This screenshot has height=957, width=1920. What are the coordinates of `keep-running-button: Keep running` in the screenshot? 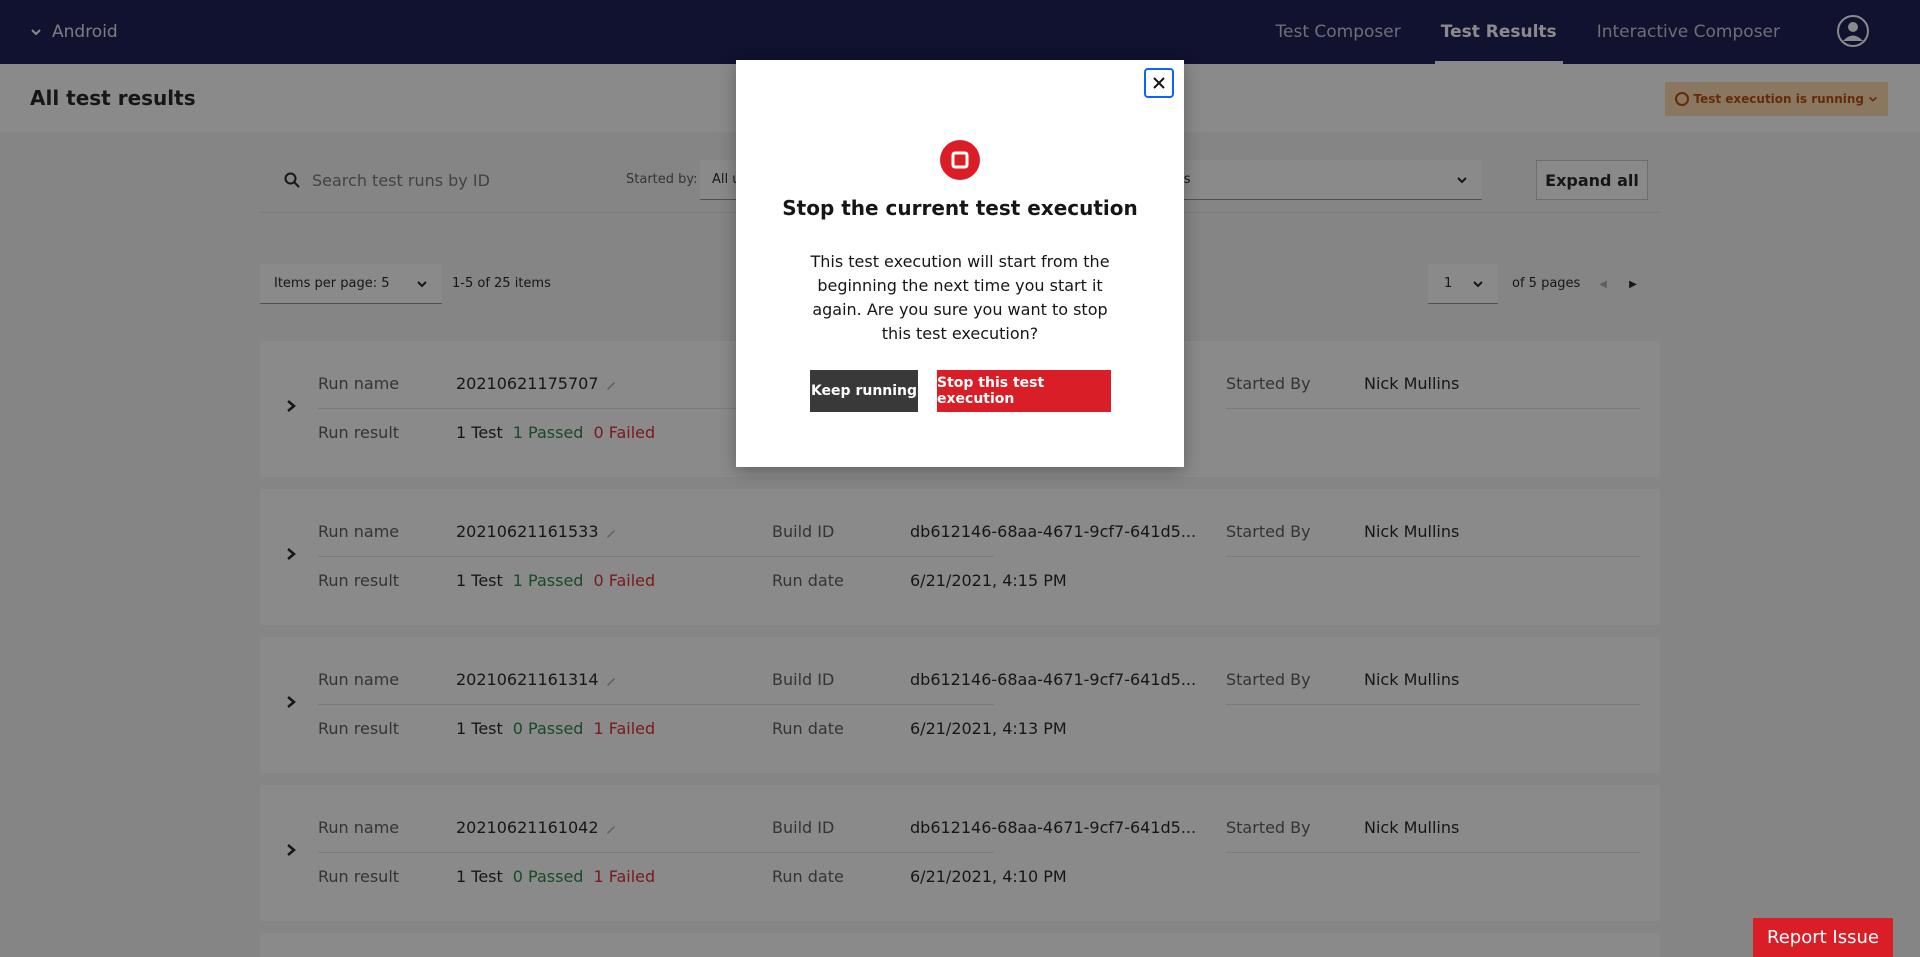 It's located at (864, 391).